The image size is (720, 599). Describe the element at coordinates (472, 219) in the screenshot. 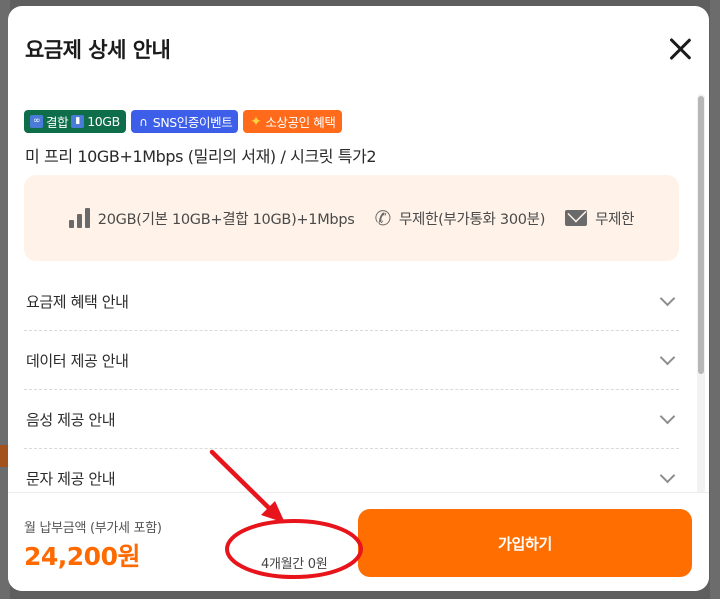

I see `voice-spec-text: 무제한(부가통화 300분)` at that location.